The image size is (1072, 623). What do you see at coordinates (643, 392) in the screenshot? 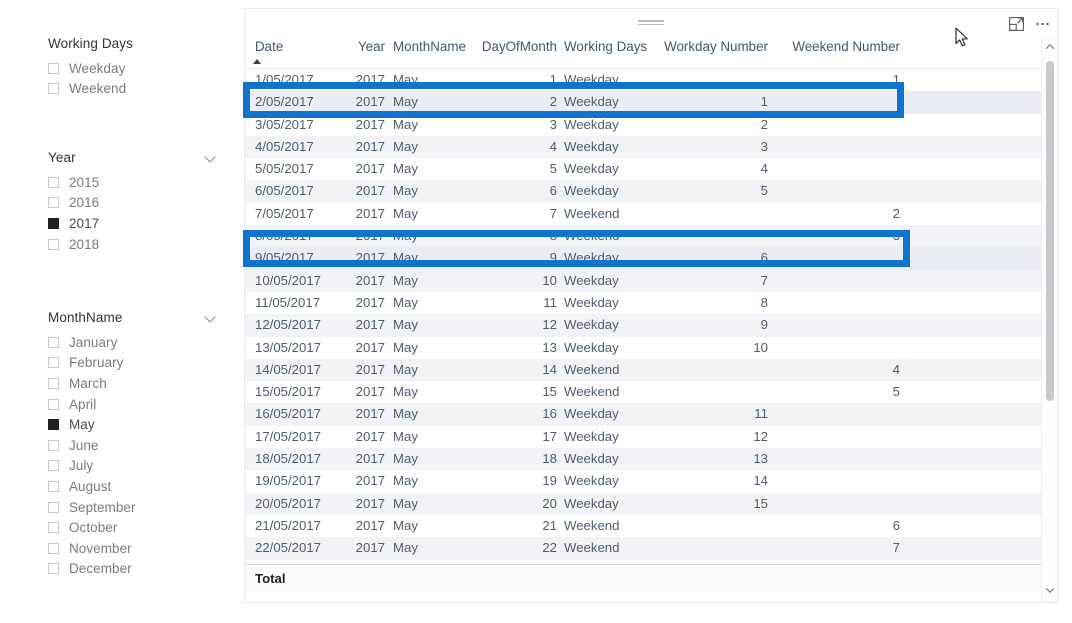
I see `table-row: 15/05/2017 2017 May 15 Weekend 5` at bounding box center [643, 392].